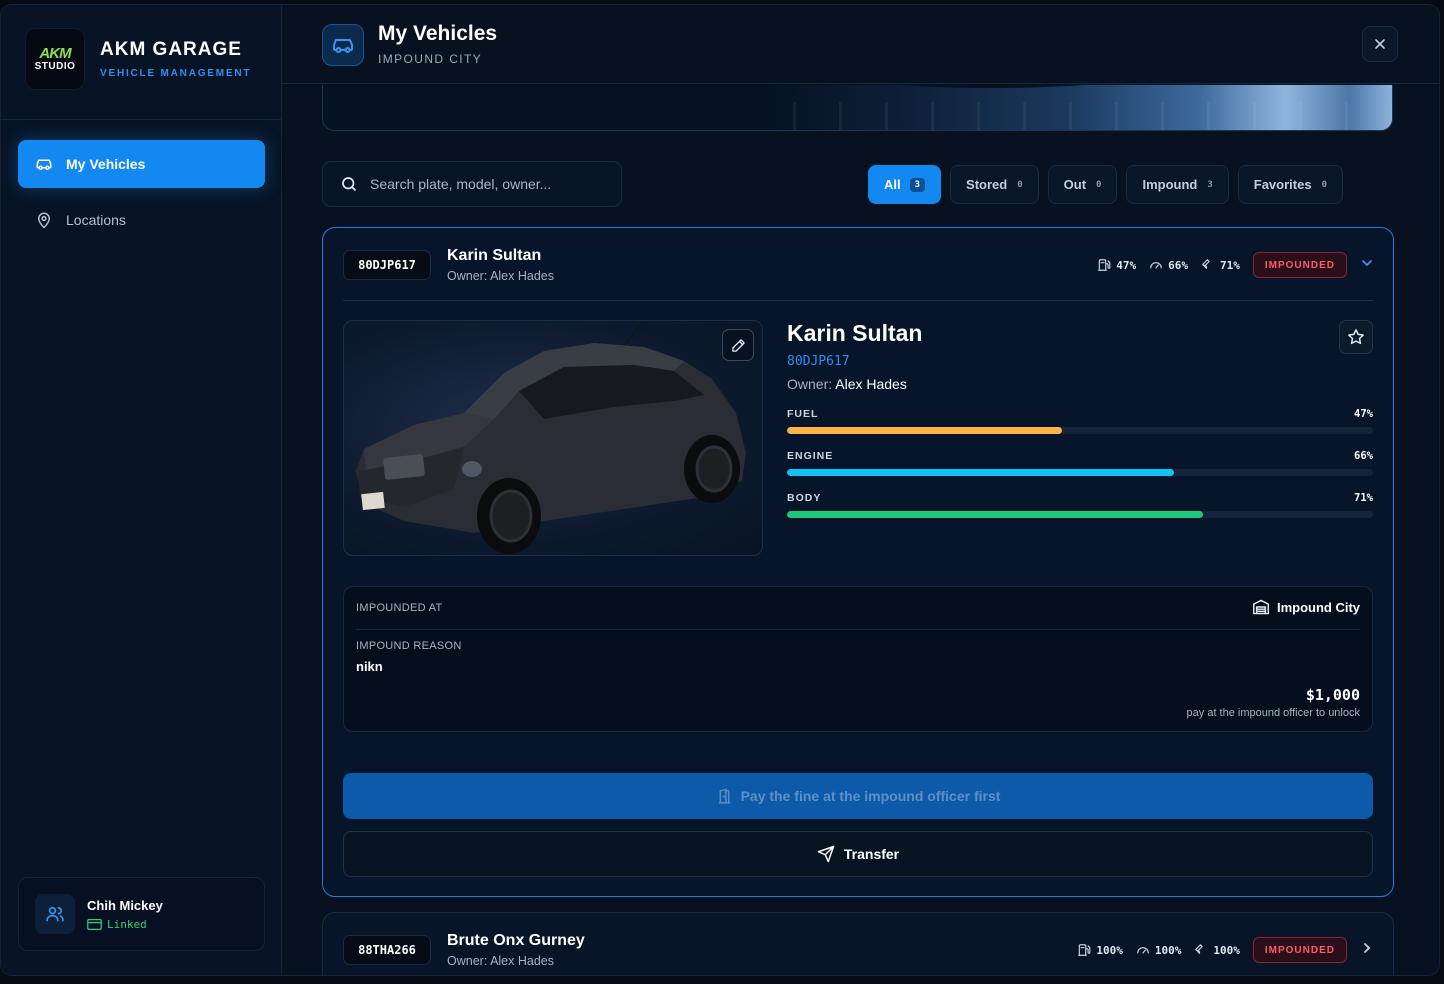 The width and height of the screenshot is (1444, 984). What do you see at coordinates (516, 940) in the screenshot?
I see `vehicle-name: Brute Onx Gurney` at bounding box center [516, 940].